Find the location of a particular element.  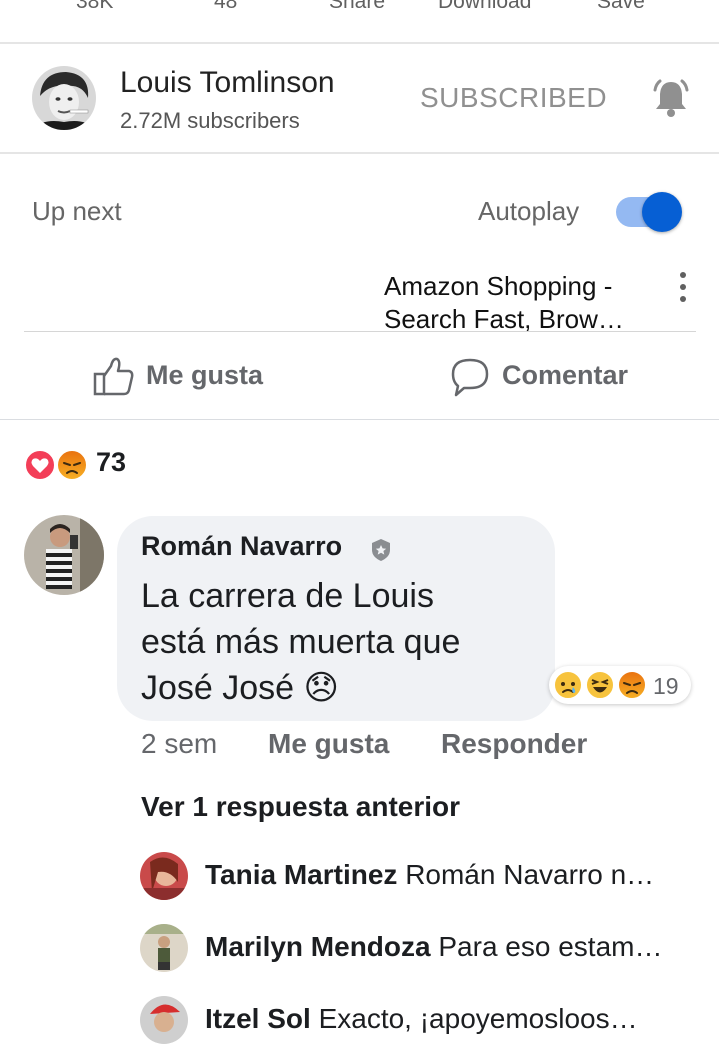

promo-line-1: Amazon Shopping - is located at coordinates (498, 286).